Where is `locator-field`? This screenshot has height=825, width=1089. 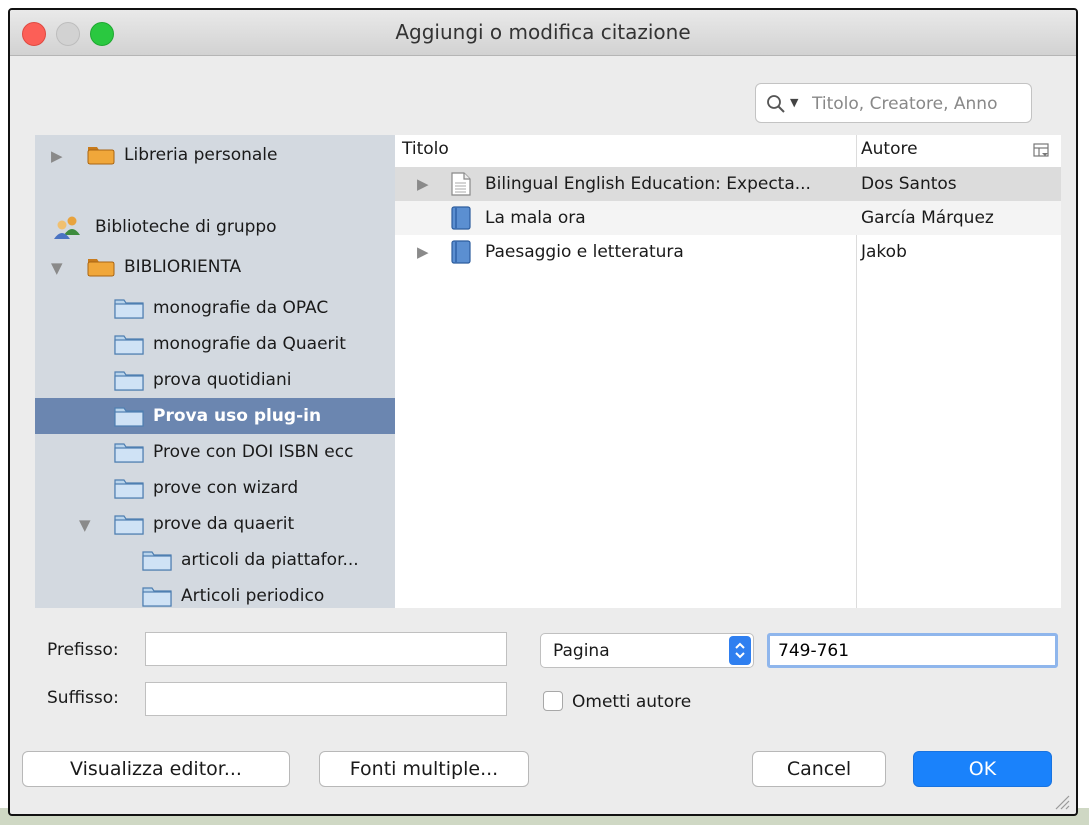
locator-field is located at coordinates (912, 650).